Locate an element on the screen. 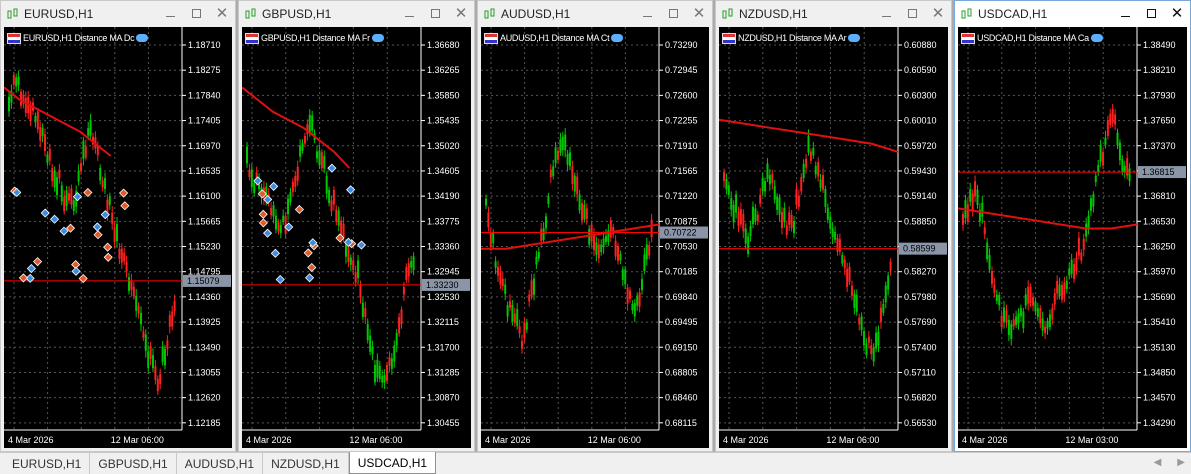 The image size is (1191, 474). price-label: 1.17405 is located at coordinates (204, 121).